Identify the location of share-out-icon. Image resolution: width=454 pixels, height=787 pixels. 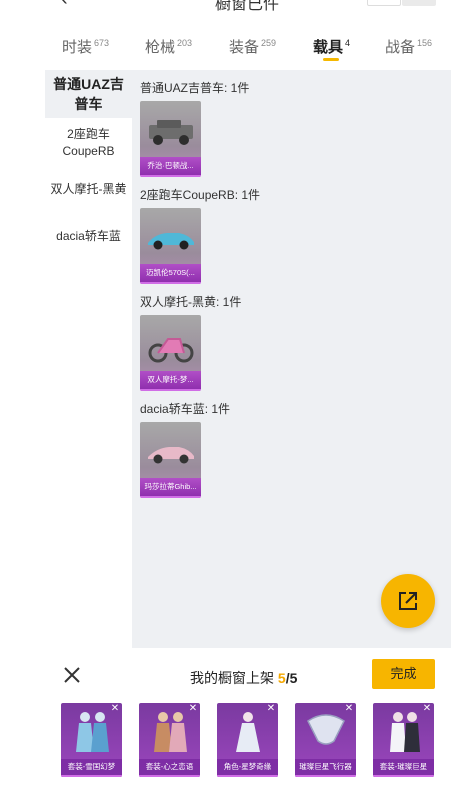
(408, 601).